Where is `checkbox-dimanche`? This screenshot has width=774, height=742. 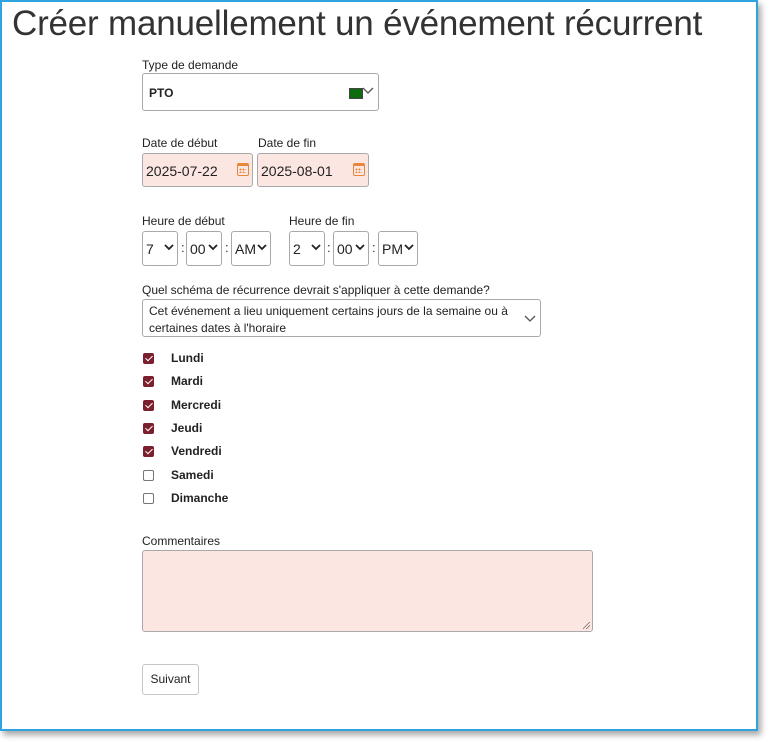 checkbox-dimanche is located at coordinates (148, 498).